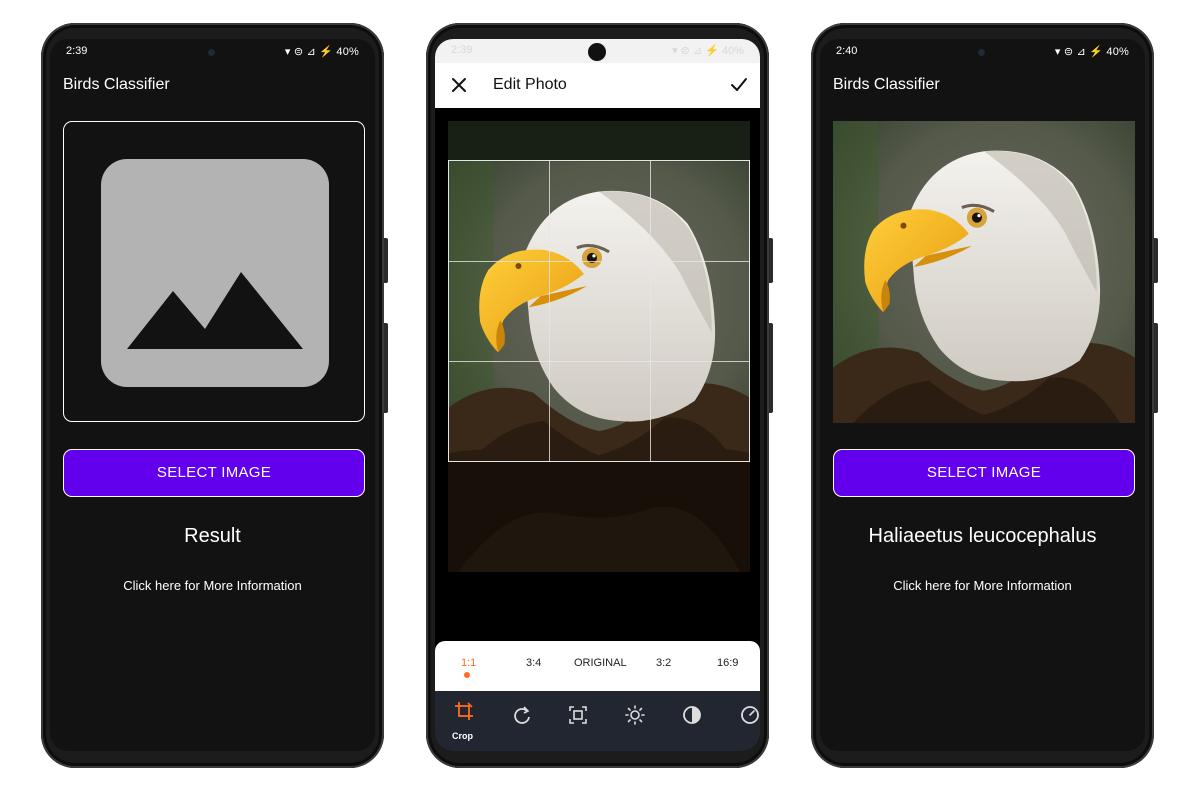 This screenshot has width=1195, height=800. I want to click on status-bar: 2:40 ▾ ⊜ ⊿ ⚡ 40%, so click(982, 52).